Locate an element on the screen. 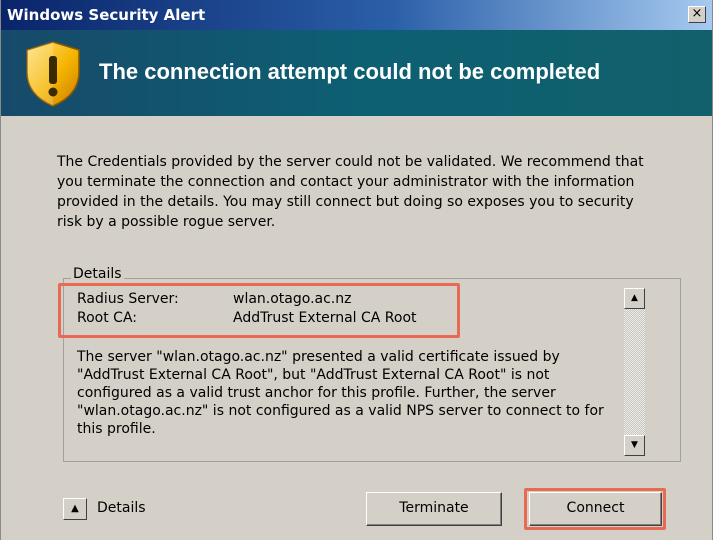 The width and height of the screenshot is (717, 540). connect-highlight is located at coordinates (595, 509).